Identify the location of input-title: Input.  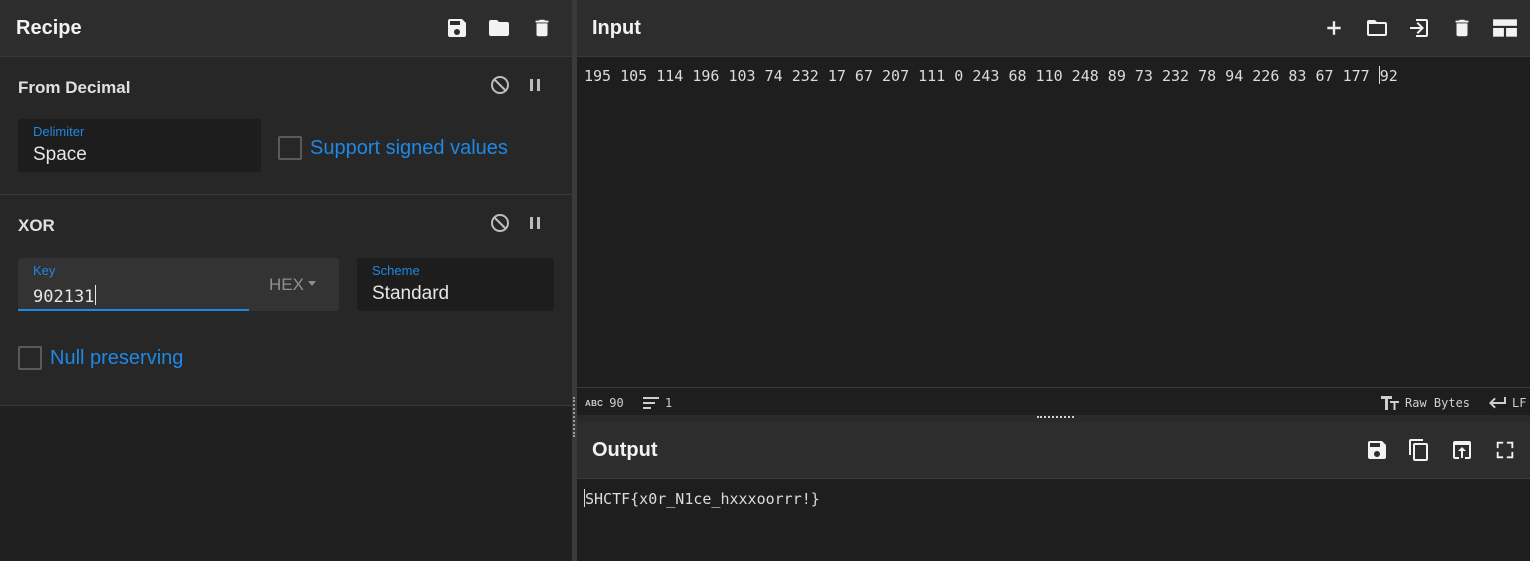
(616, 28).